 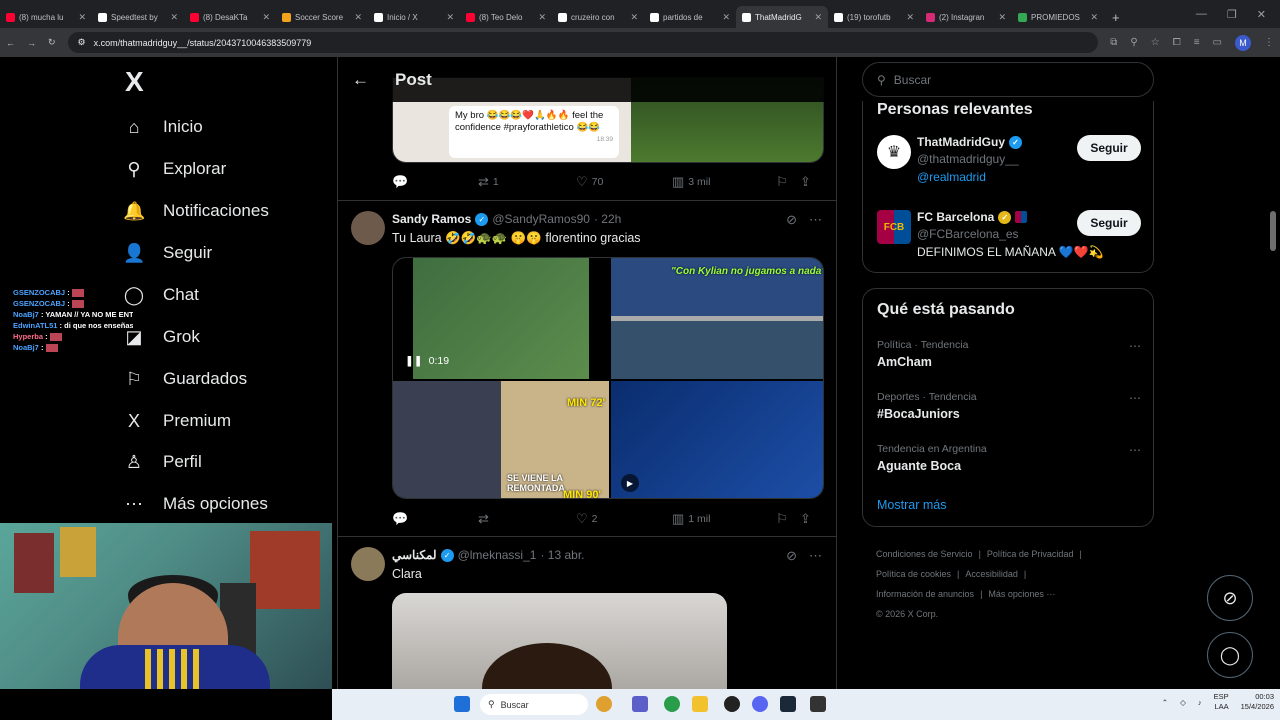 What do you see at coordinates (506, 17) in the screenshot?
I see `browser-tab: (8) Teo Delo ✕` at bounding box center [506, 17].